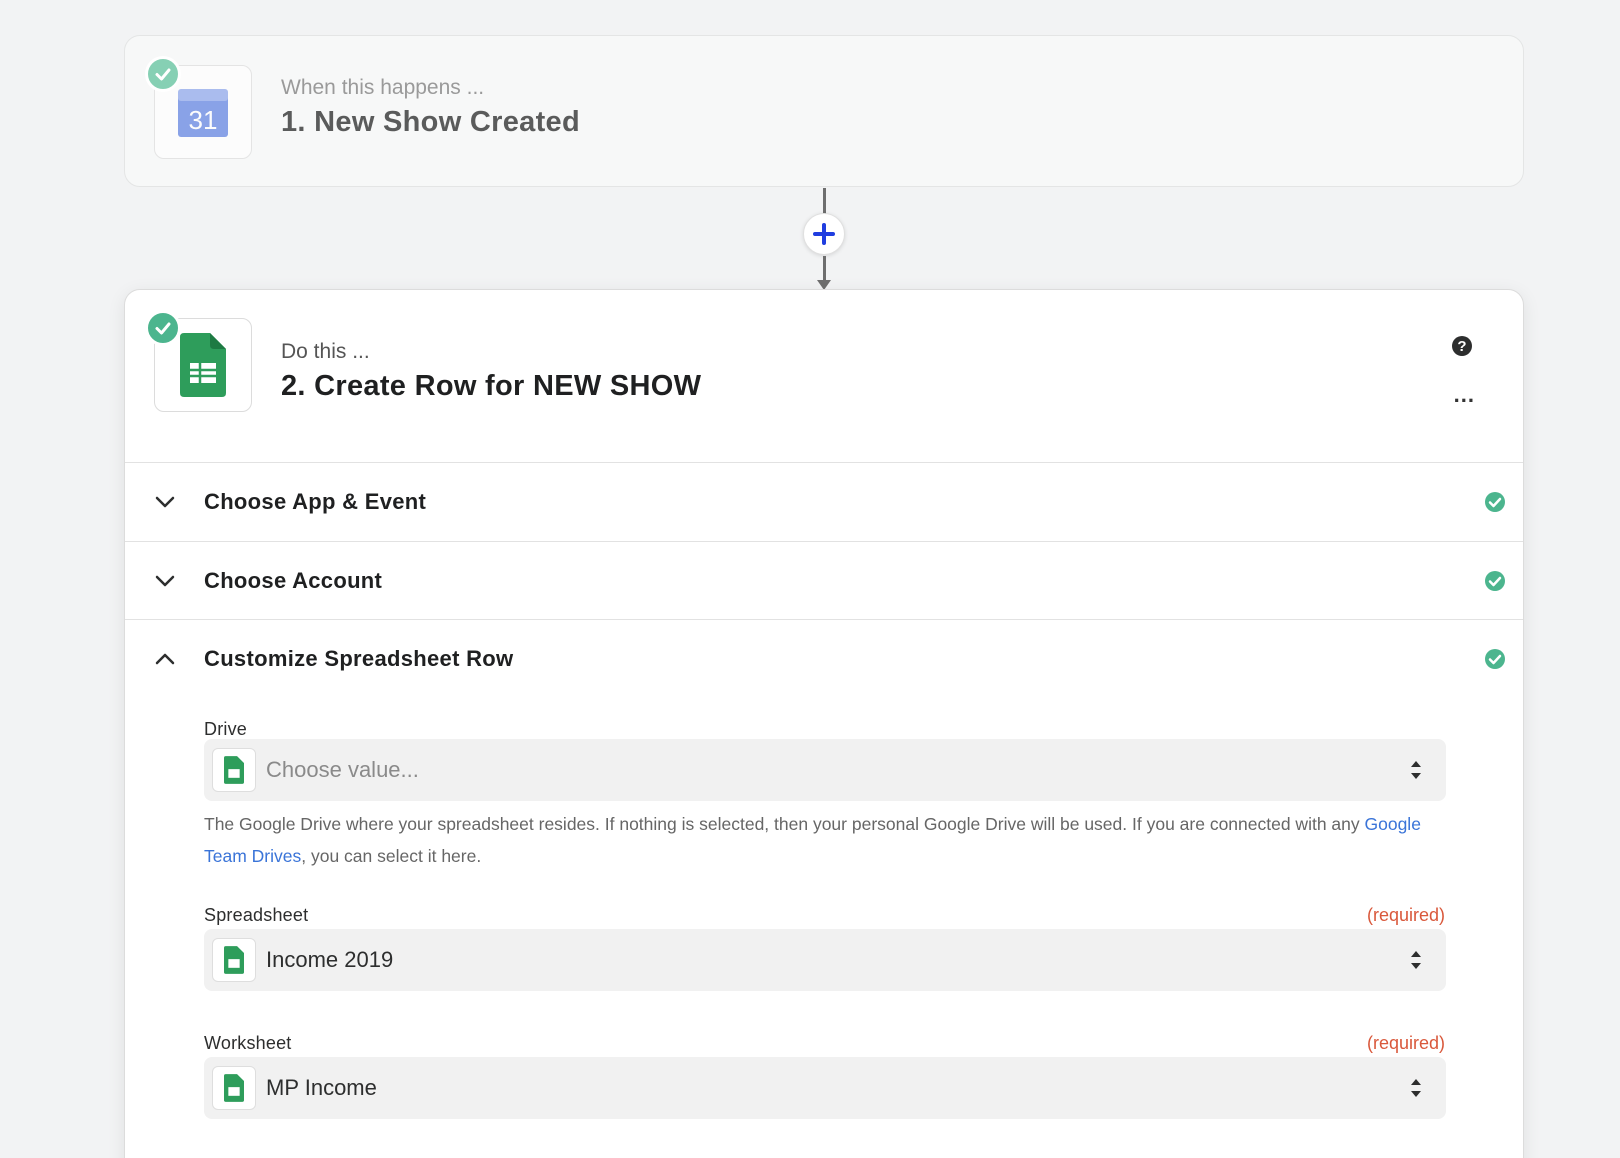 The height and width of the screenshot is (1158, 1620). I want to click on section-choose-app-event: Choose App & Event, so click(824, 501).